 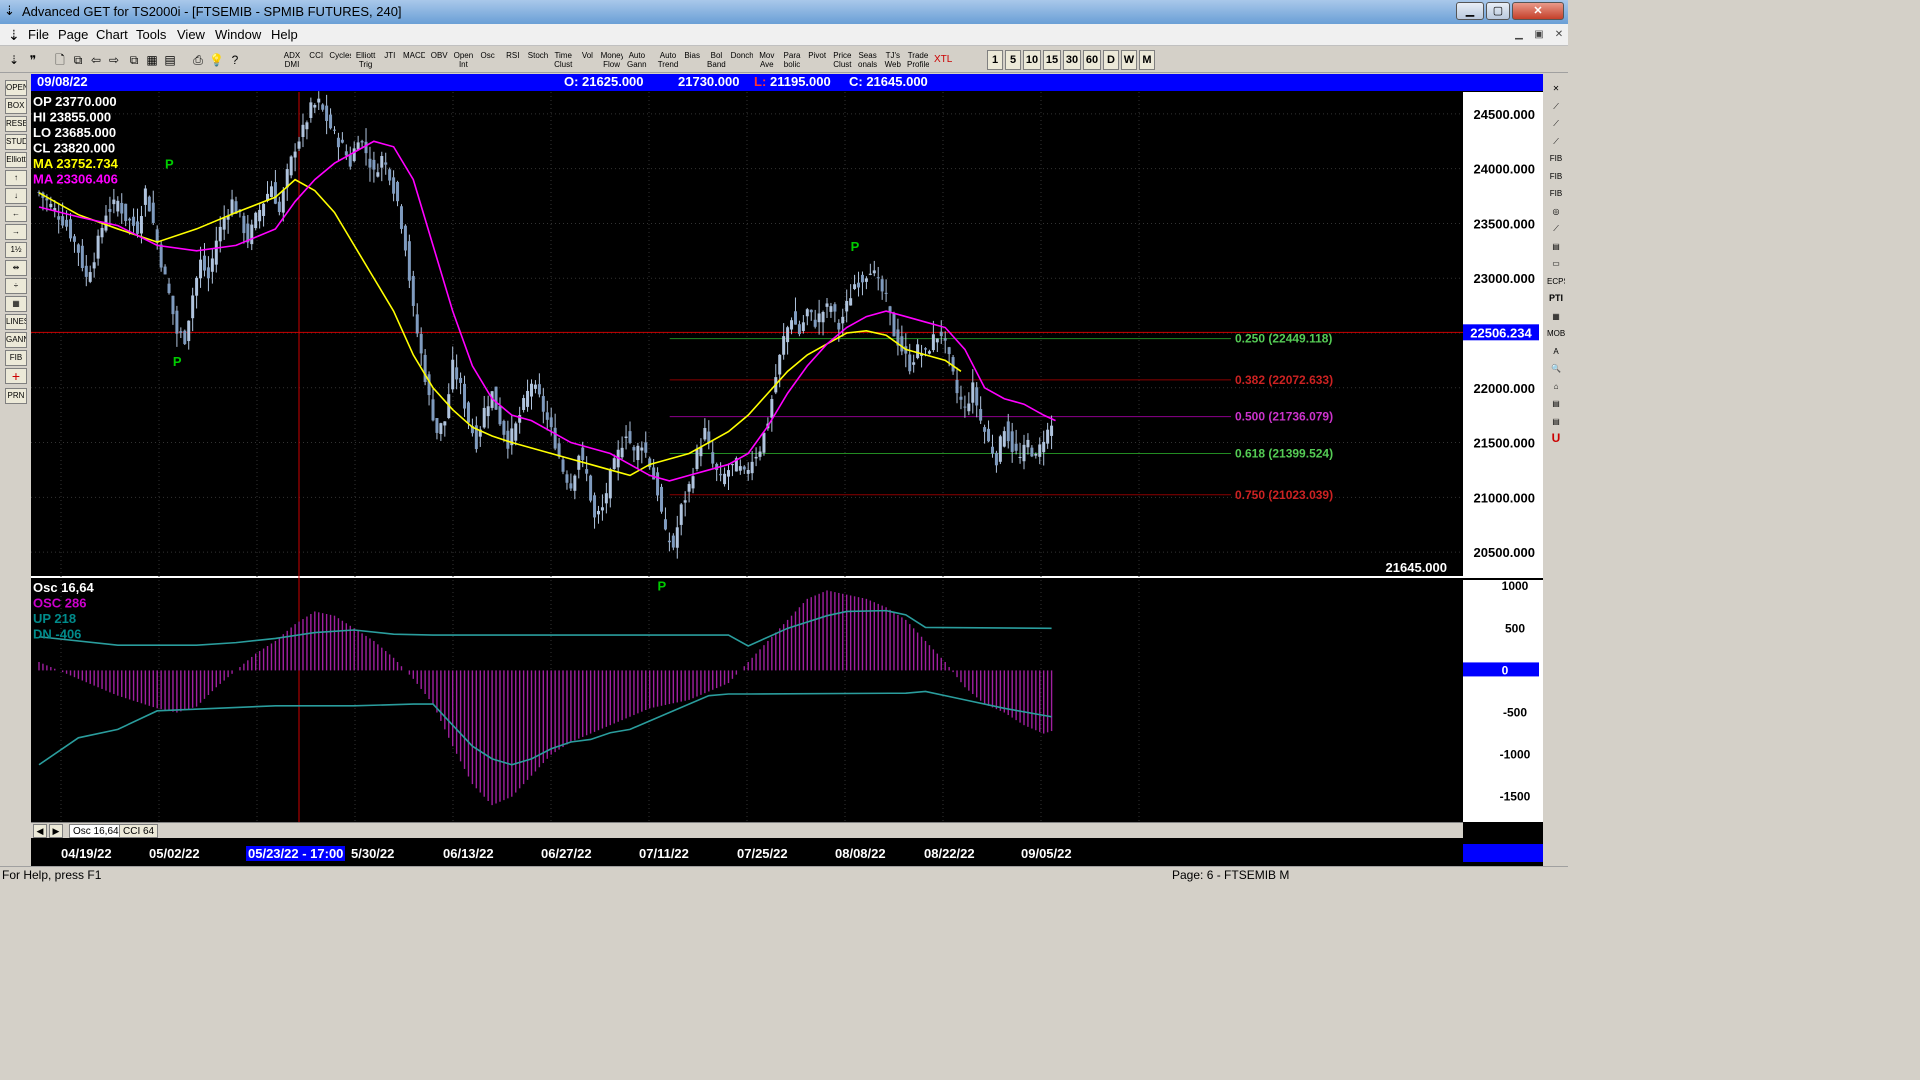 What do you see at coordinates (1556, 263) in the screenshot?
I see `analysis-tool-button: ▭` at bounding box center [1556, 263].